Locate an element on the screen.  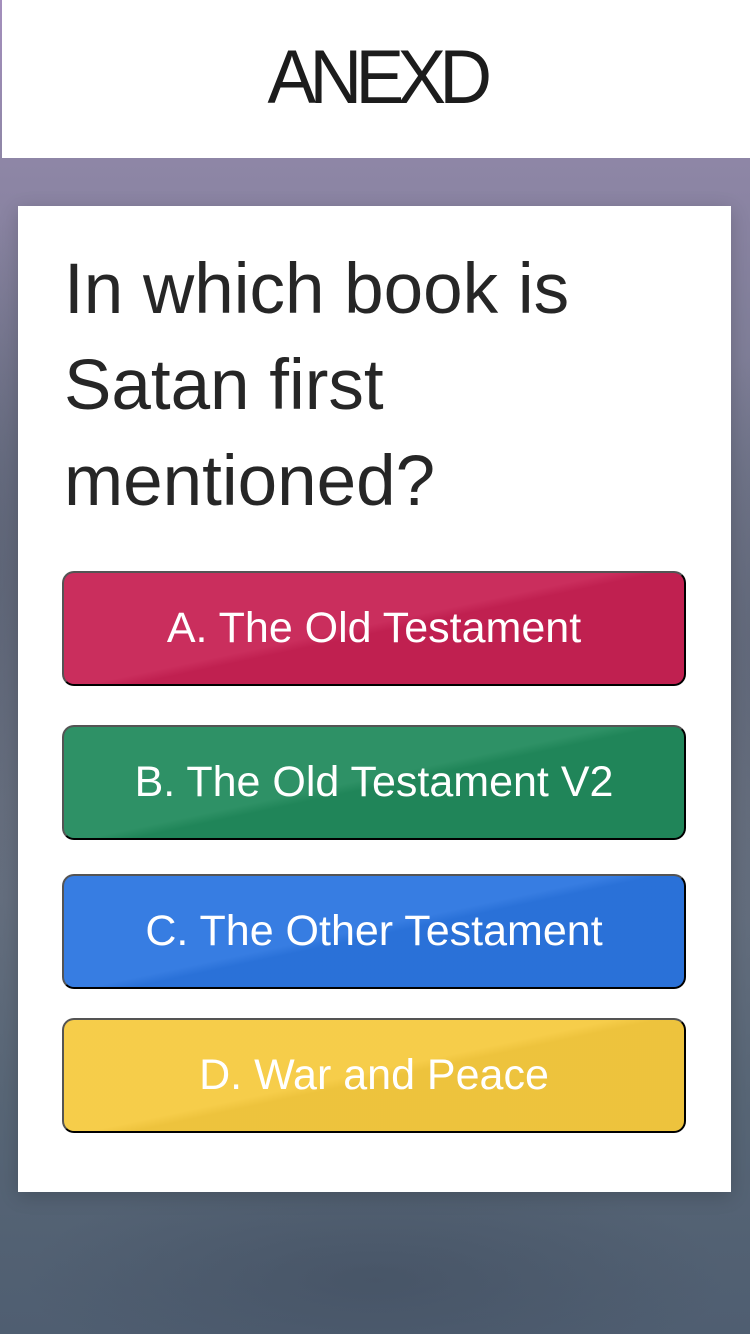
answer-d-label: D. War and Peace is located at coordinates (374, 1075).